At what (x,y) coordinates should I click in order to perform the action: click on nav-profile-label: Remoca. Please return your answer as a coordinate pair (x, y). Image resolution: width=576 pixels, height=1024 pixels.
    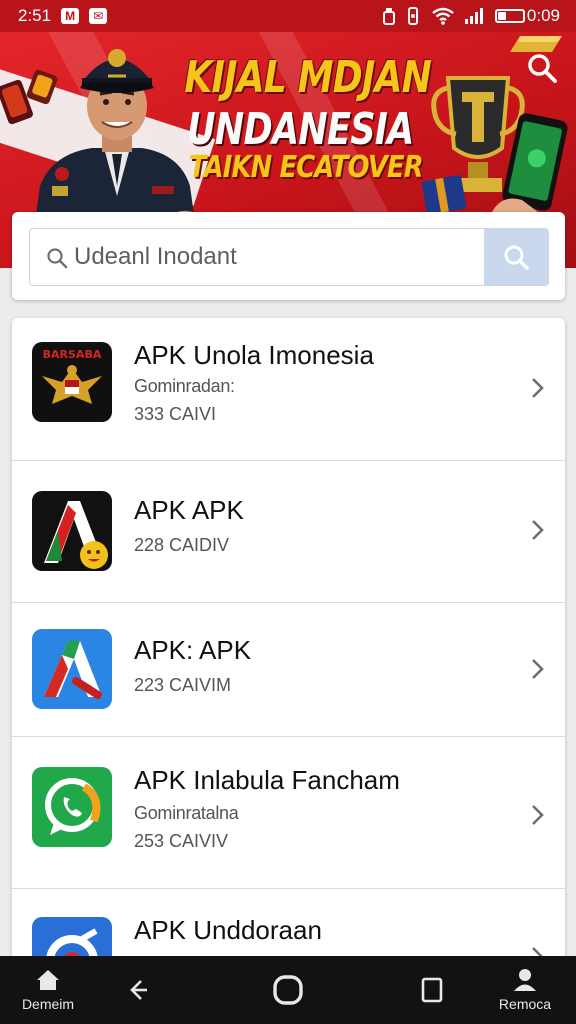
    Looking at the image, I should click on (525, 1004).